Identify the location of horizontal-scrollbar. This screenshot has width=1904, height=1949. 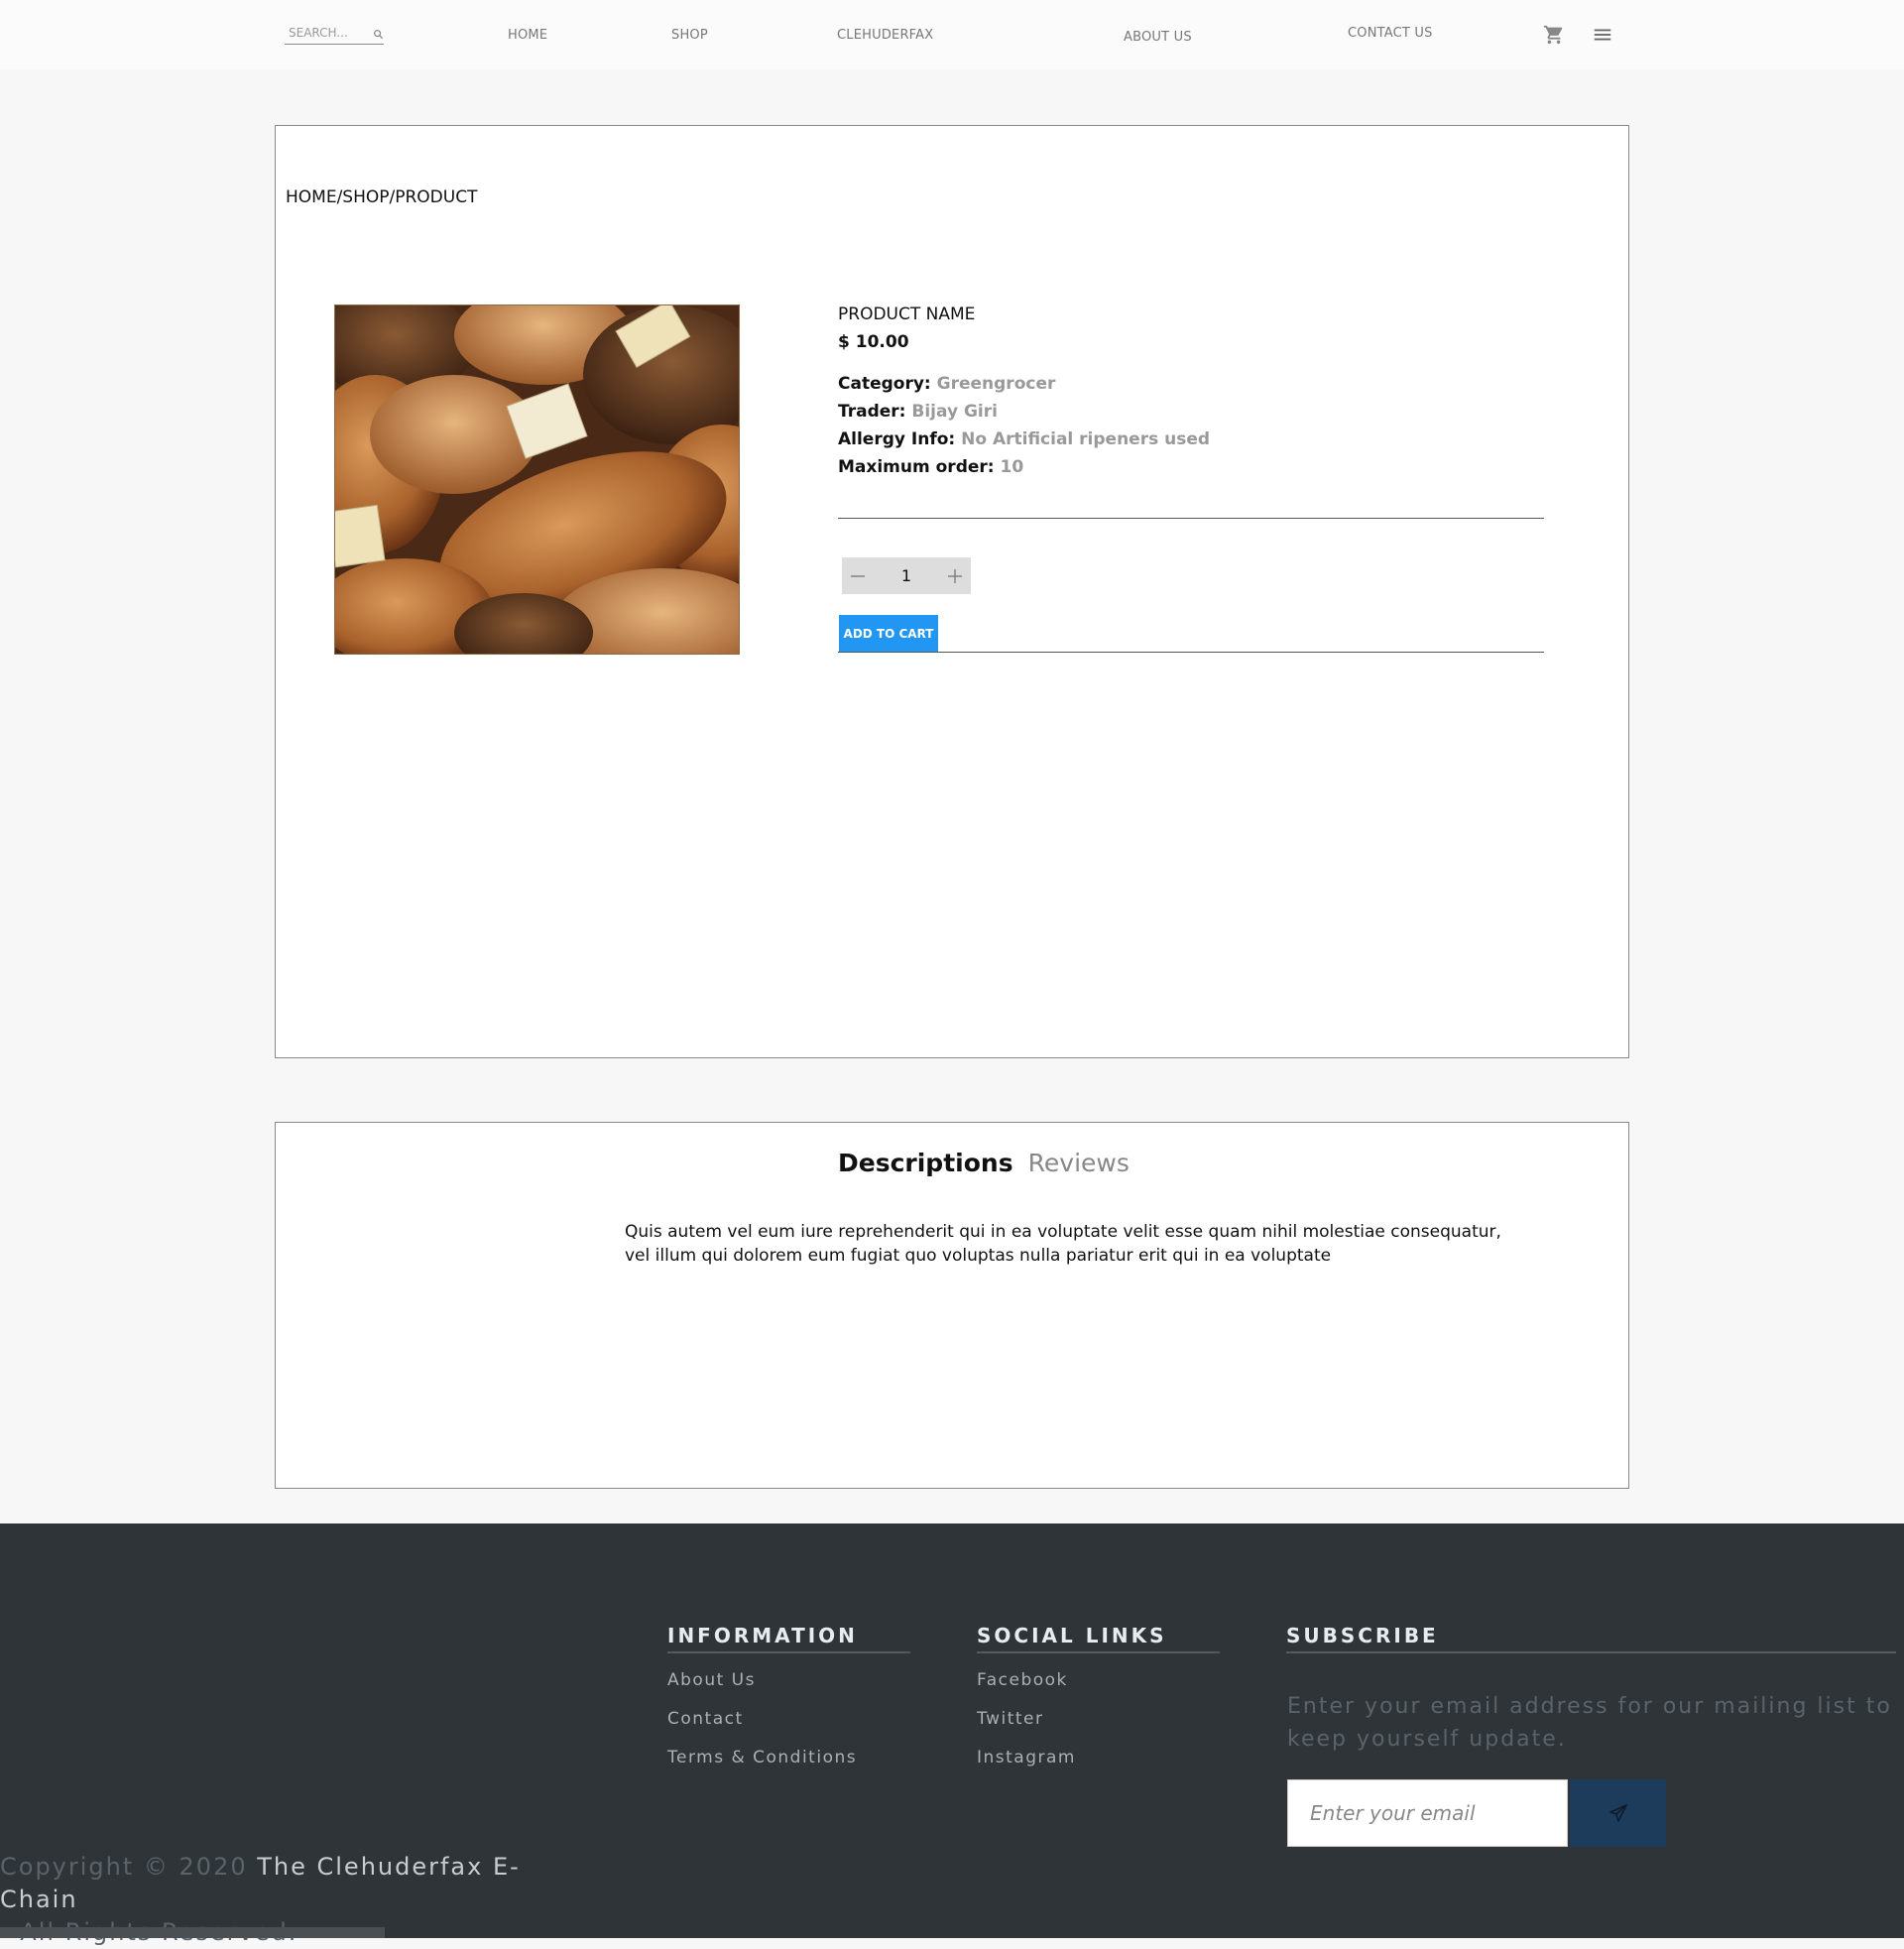
(192, 1933).